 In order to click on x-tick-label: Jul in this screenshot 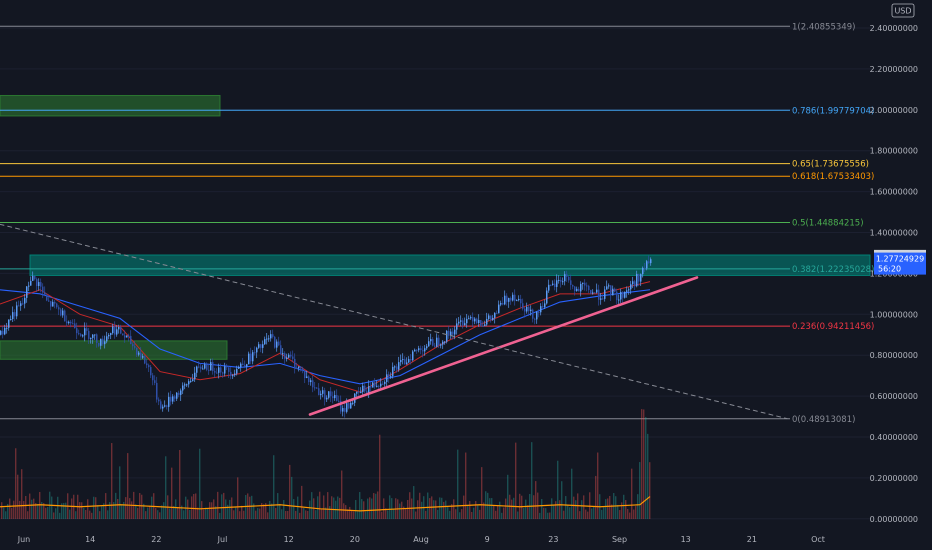, I will do `click(222, 539)`.